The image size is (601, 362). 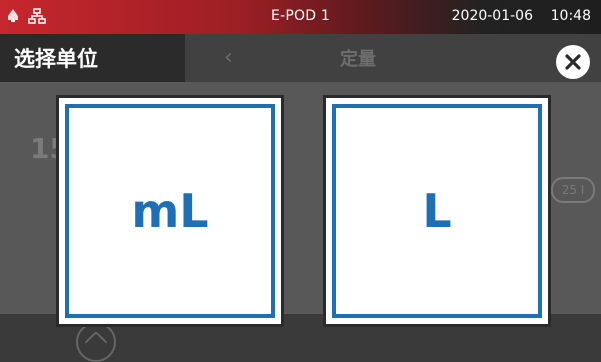 I want to click on close-icon, so click(x=573, y=62).